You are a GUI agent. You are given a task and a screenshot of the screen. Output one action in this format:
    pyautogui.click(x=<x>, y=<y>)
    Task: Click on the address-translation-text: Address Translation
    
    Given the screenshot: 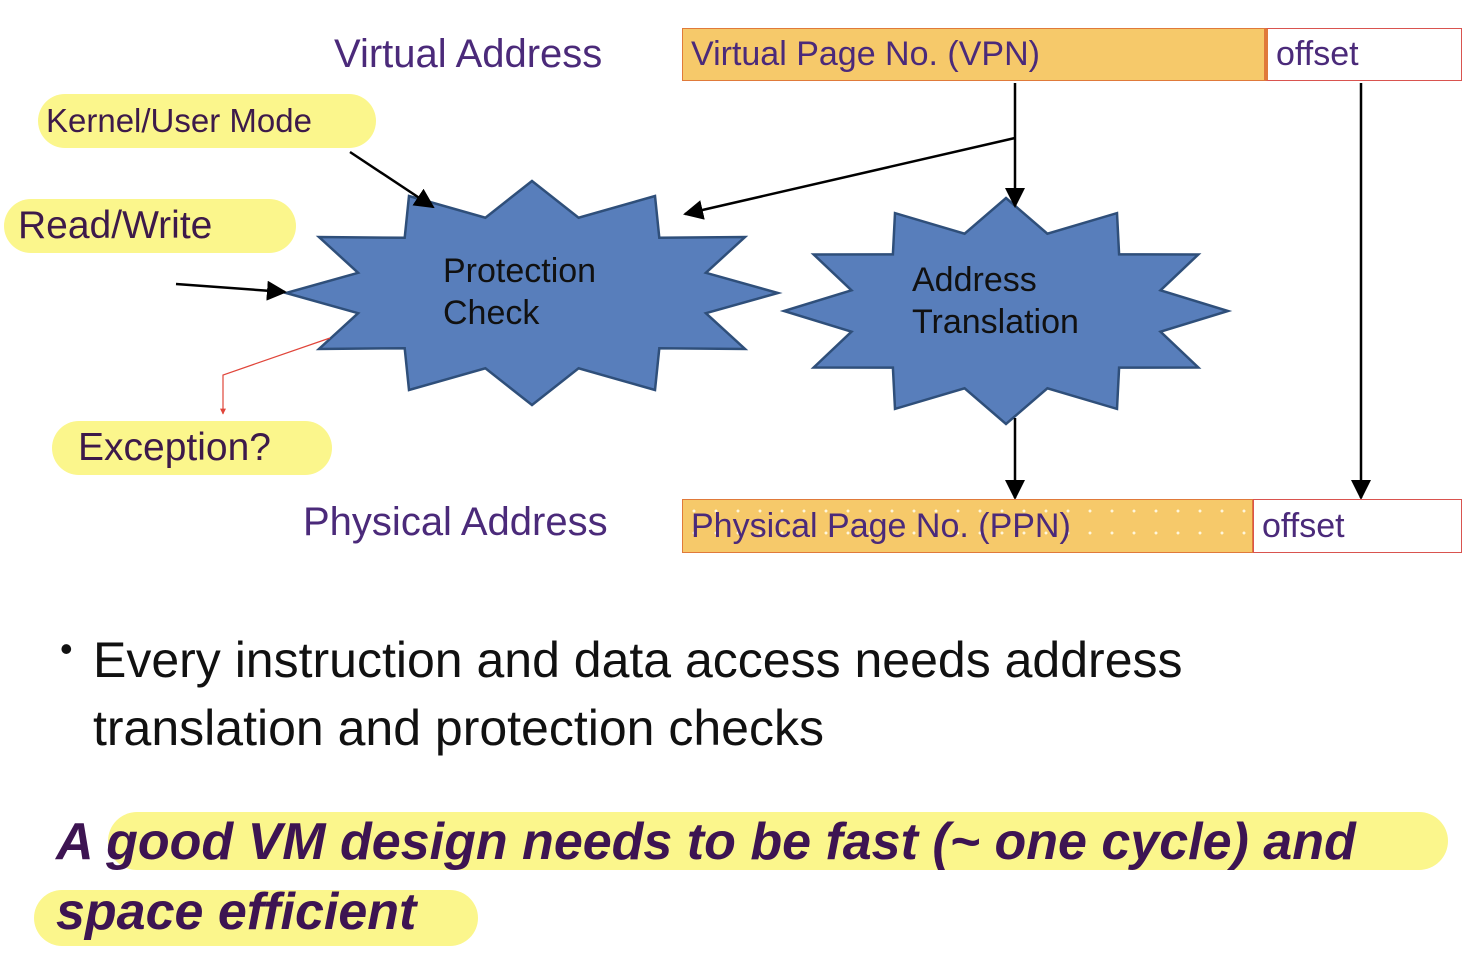 What is the action you would take?
    pyautogui.click(x=995, y=301)
    